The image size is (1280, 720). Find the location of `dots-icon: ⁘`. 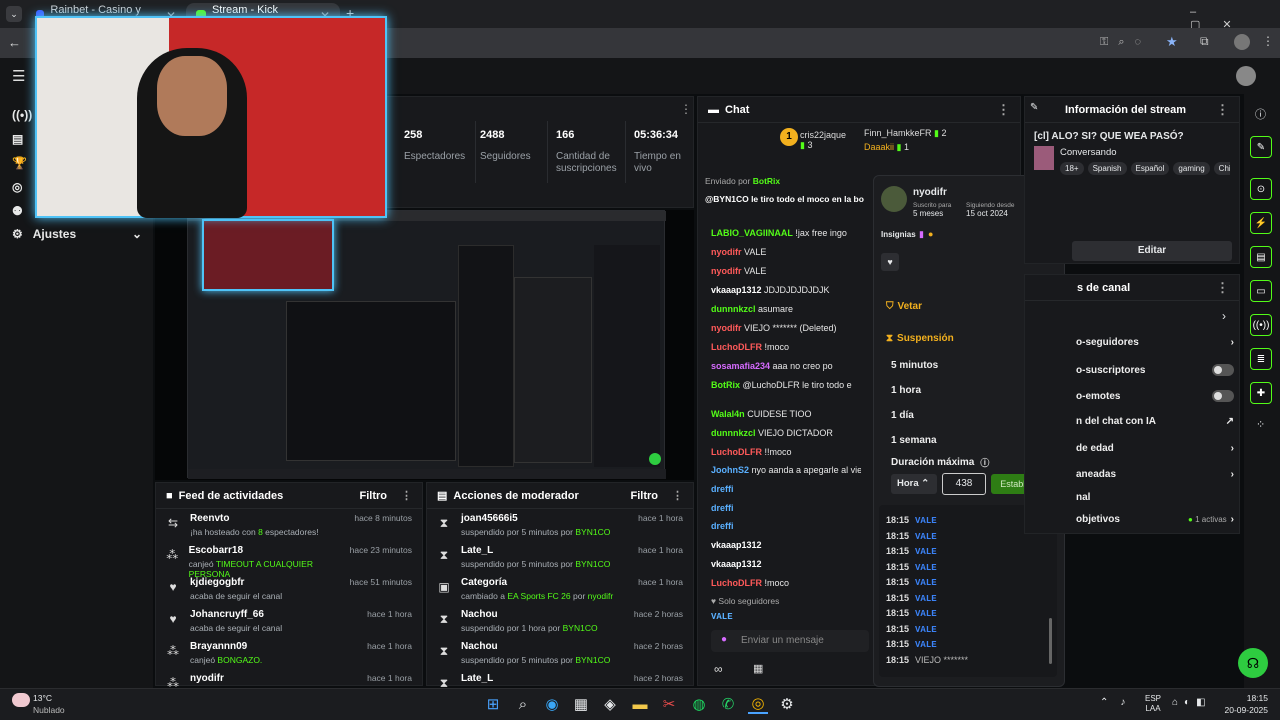

dots-icon: ⁘ is located at coordinates (1260, 424).